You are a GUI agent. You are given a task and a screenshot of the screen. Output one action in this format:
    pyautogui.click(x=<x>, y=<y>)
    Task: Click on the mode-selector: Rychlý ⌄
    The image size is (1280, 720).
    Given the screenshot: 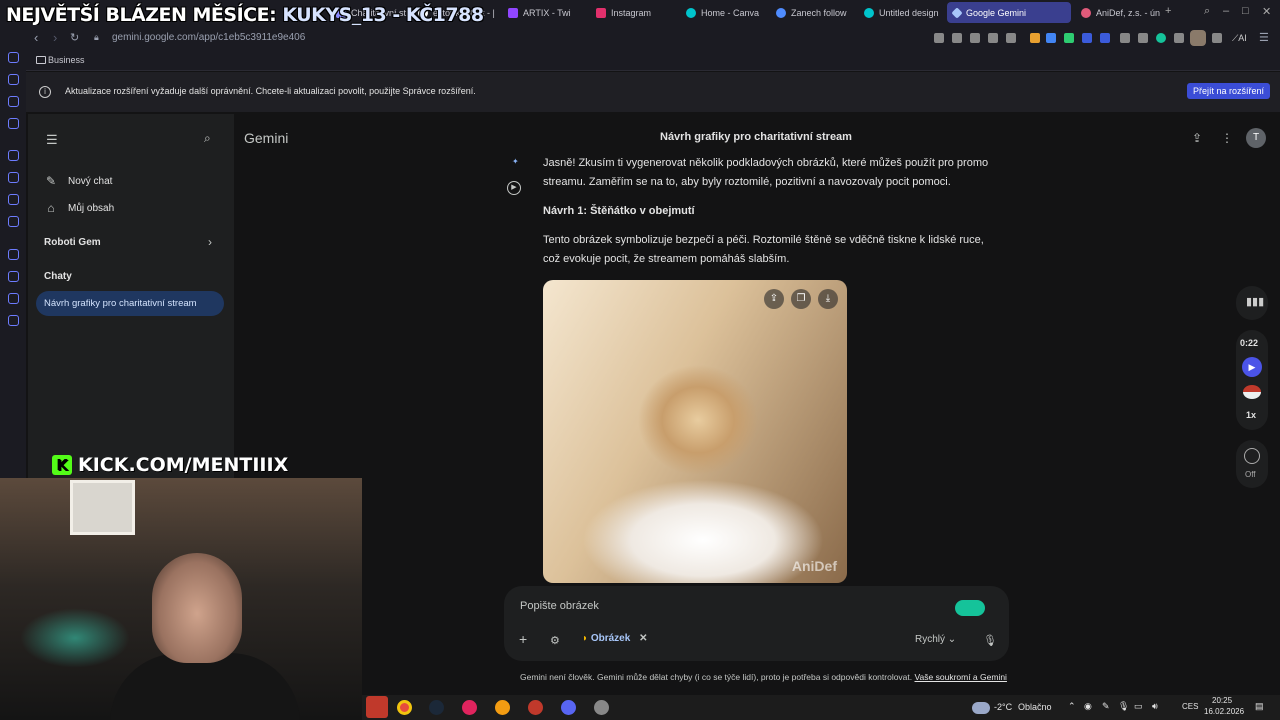 What is the action you would take?
    pyautogui.click(x=935, y=639)
    